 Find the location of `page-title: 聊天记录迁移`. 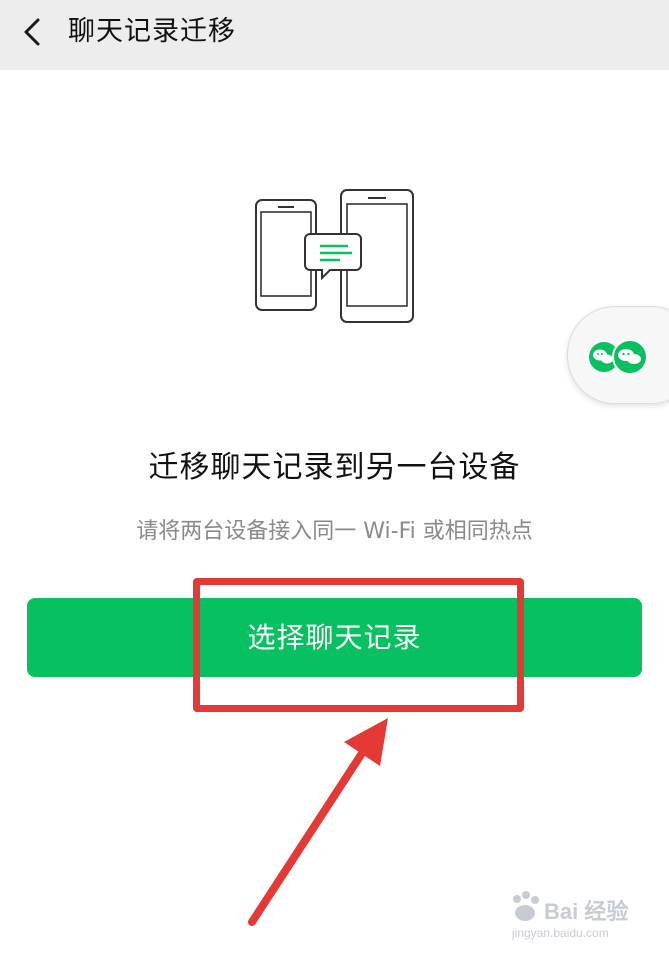

page-title: 聊天记录迁移 is located at coordinates (152, 31).